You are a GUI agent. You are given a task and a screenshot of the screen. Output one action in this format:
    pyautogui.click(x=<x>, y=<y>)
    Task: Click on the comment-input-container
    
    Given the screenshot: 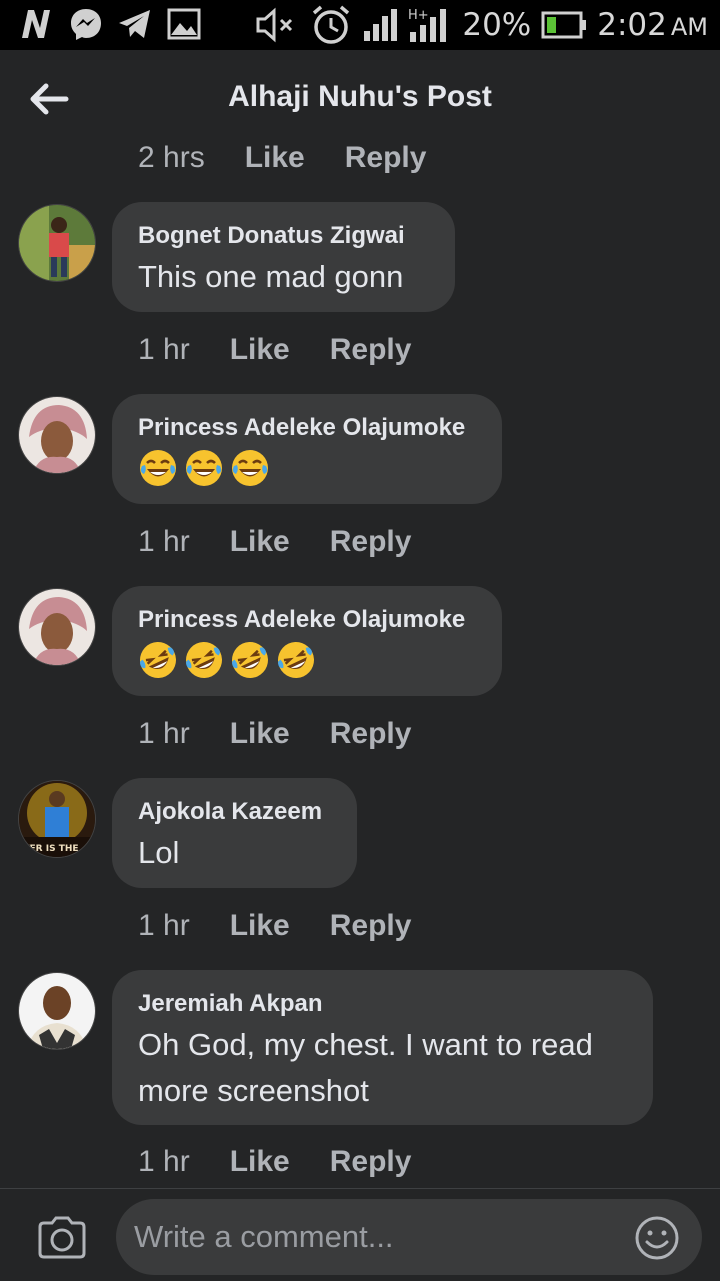 What is the action you would take?
    pyautogui.click(x=409, y=1237)
    